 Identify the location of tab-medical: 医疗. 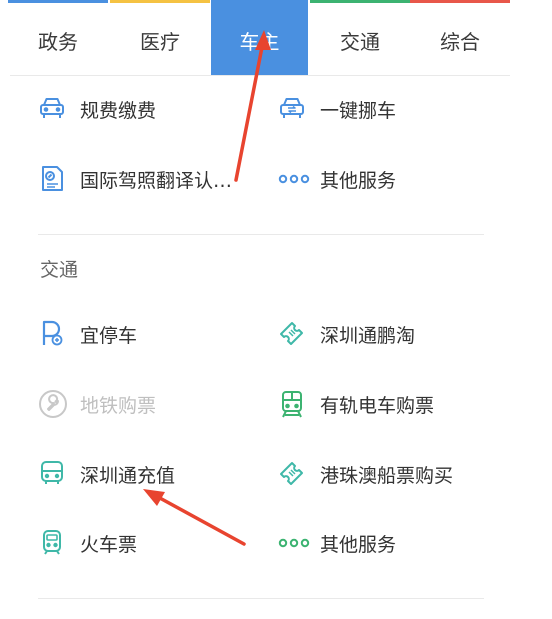
(160, 37).